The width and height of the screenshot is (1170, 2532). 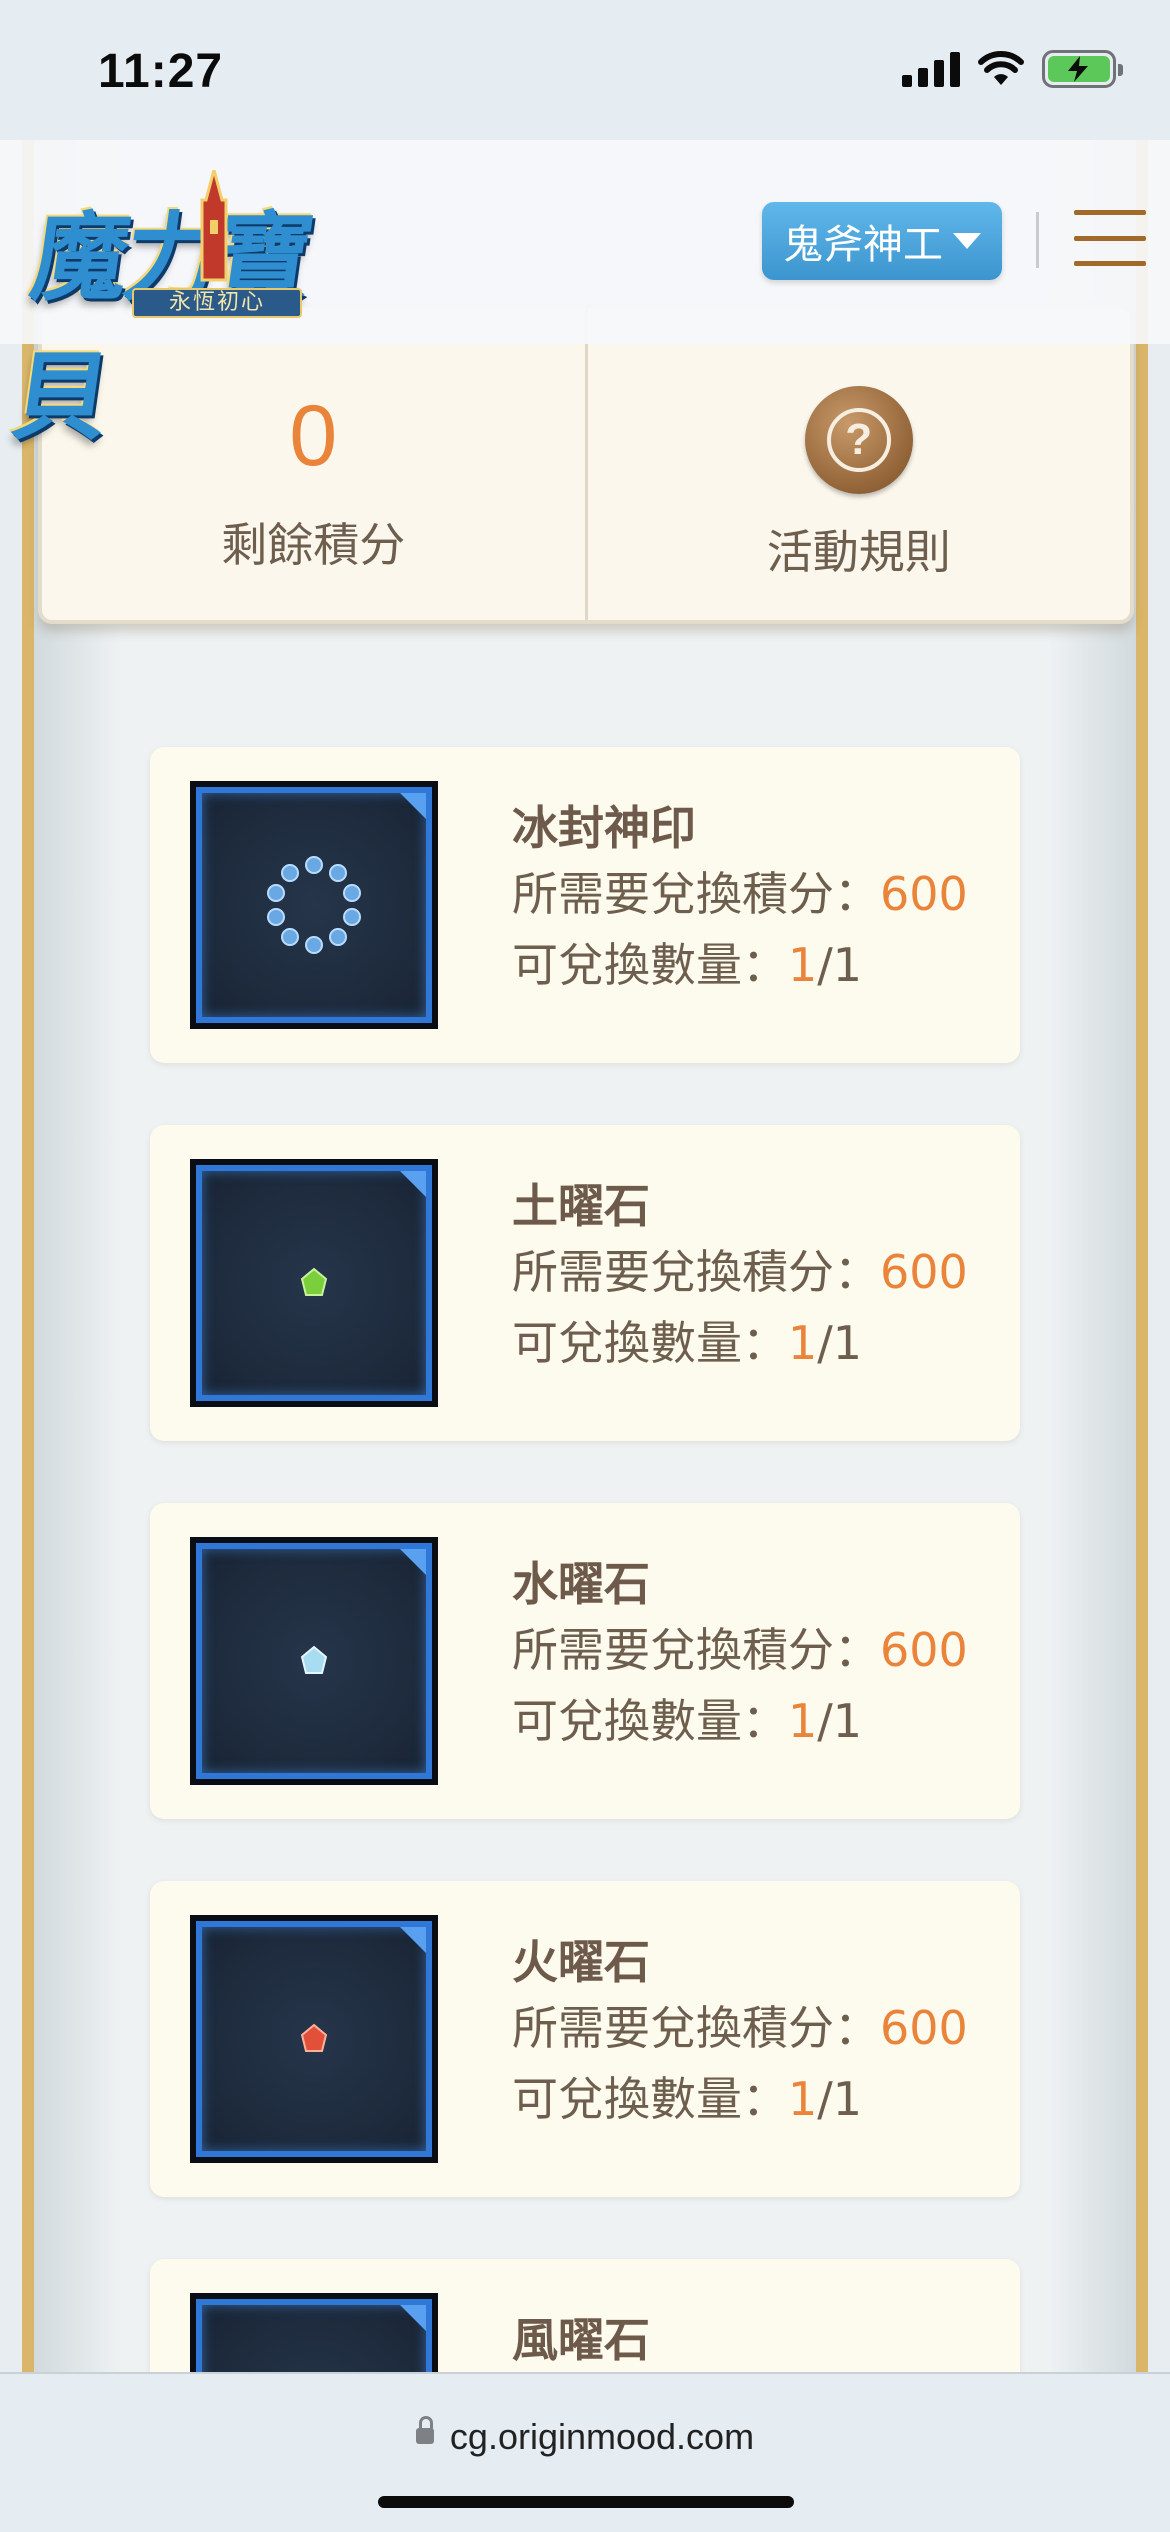 What do you see at coordinates (1110, 238) in the screenshot?
I see `hamburger-menu-icon` at bounding box center [1110, 238].